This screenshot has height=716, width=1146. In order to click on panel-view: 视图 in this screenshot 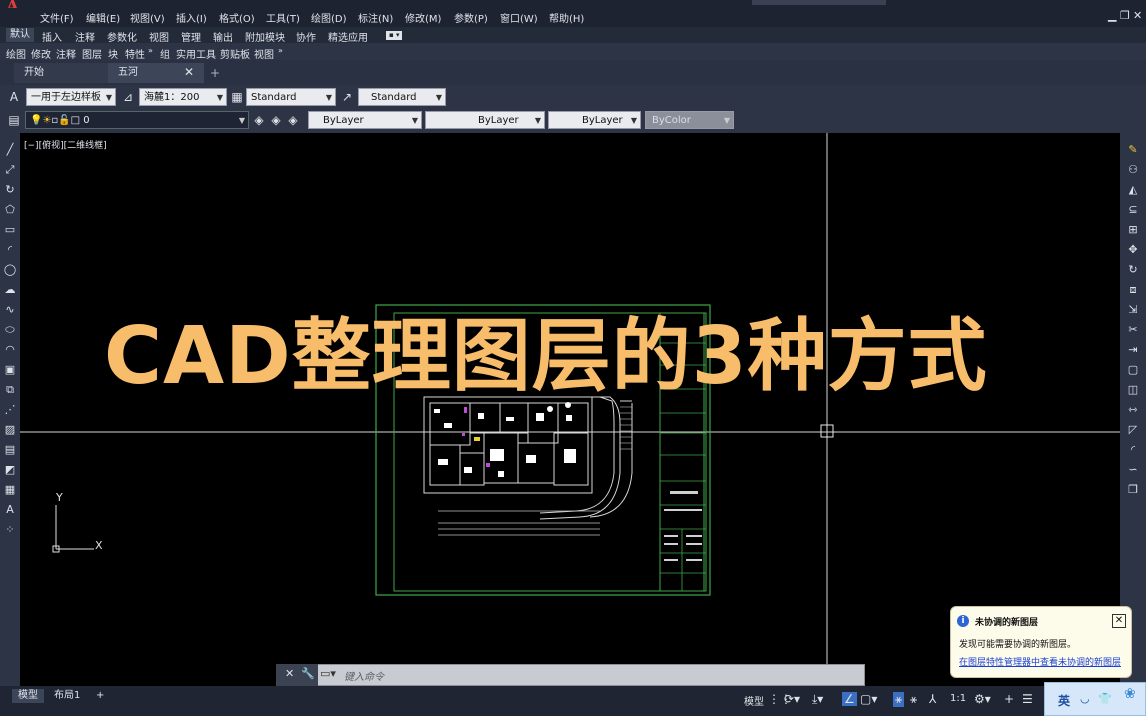, I will do `click(264, 53)`.